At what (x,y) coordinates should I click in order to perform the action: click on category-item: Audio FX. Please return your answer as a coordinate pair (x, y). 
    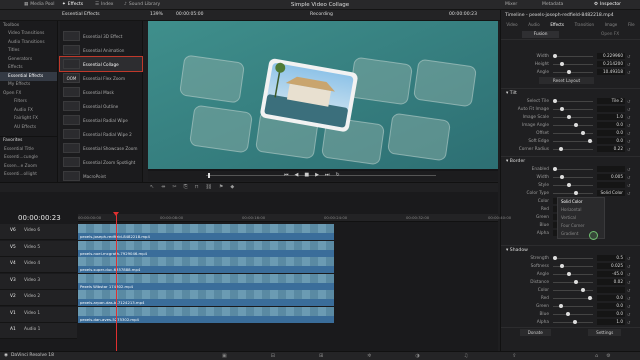
    Looking at the image, I should click on (28, 110).